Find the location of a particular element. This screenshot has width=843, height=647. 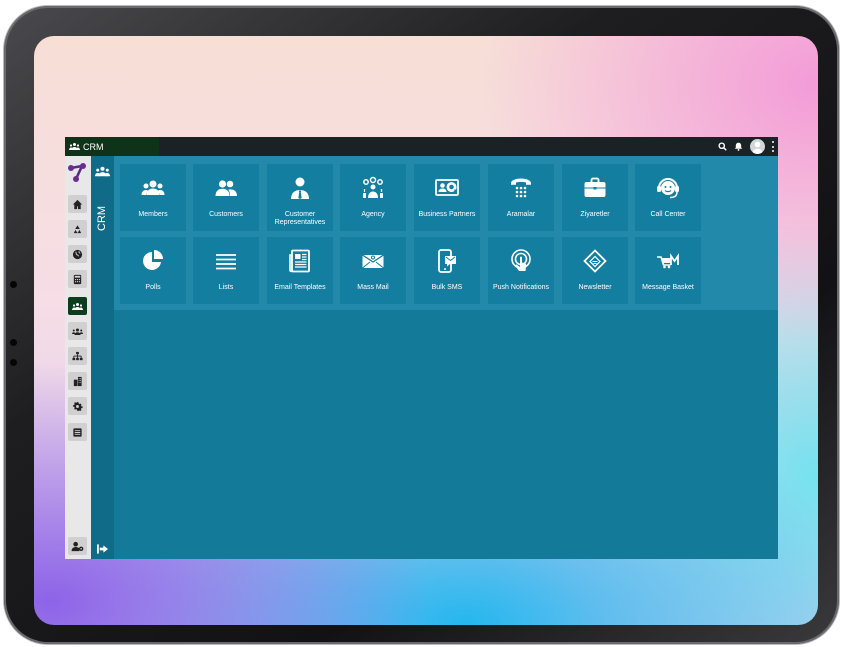

tile-label: Mass Mail is located at coordinates (373, 287).